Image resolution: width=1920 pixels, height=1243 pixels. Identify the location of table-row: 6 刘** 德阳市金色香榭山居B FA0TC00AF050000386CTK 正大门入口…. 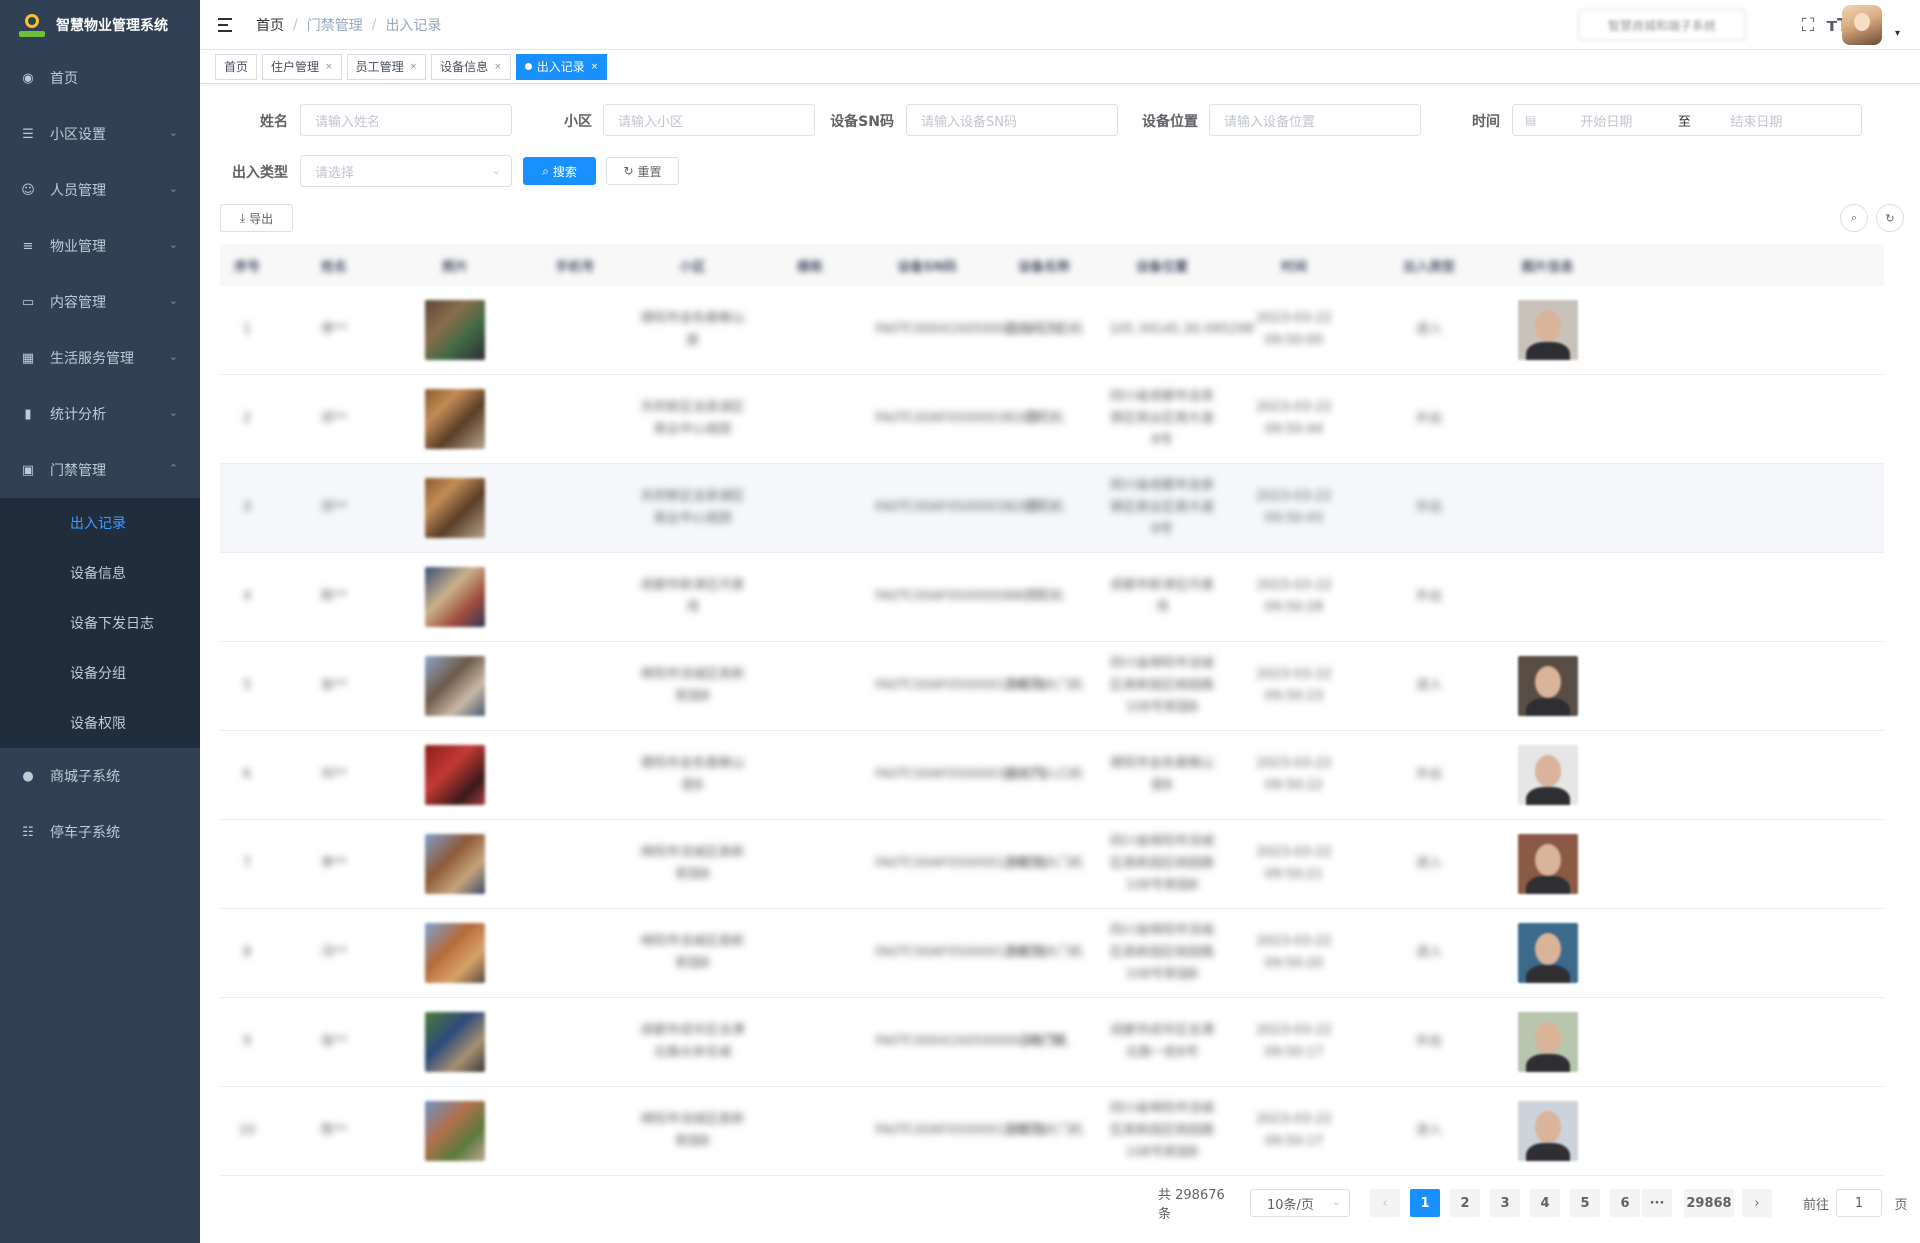
(1052, 775).